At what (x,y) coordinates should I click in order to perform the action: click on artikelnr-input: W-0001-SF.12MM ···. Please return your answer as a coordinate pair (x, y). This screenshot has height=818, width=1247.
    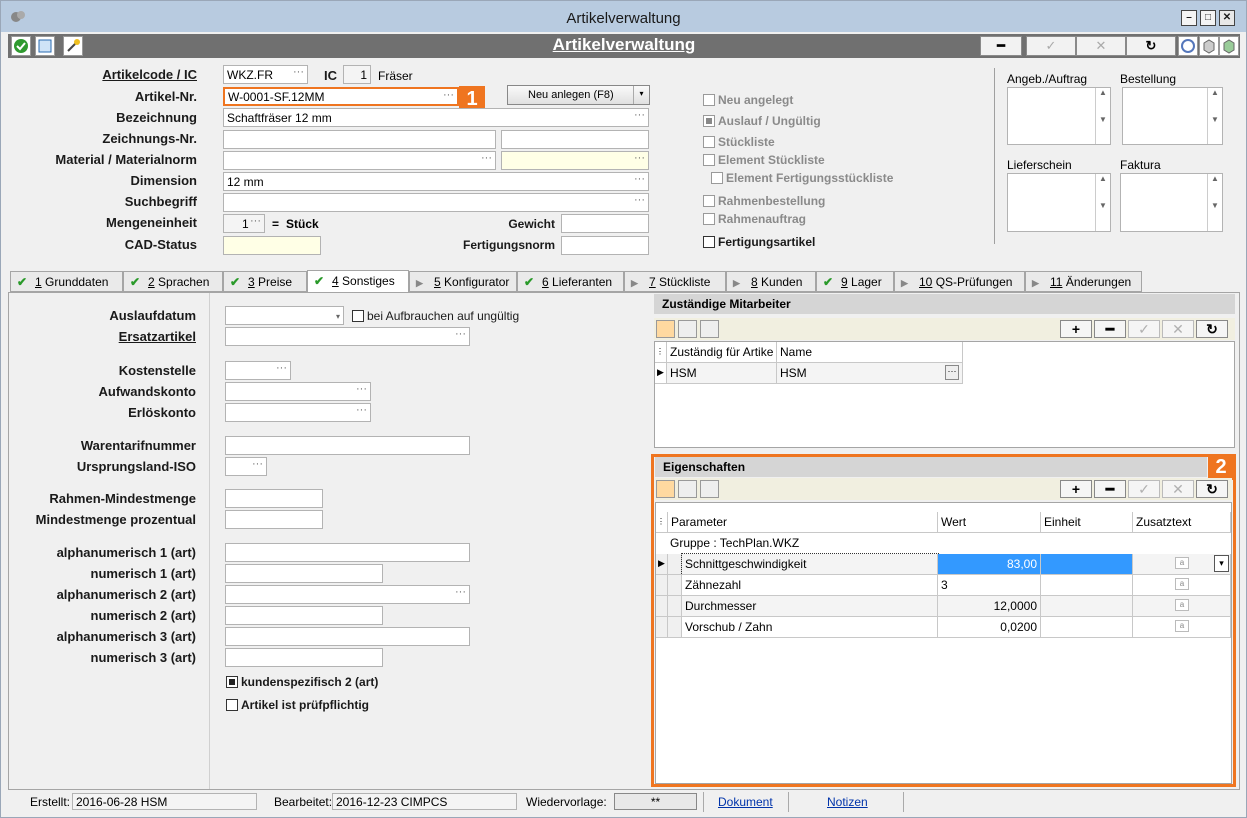
    Looking at the image, I should click on (341, 96).